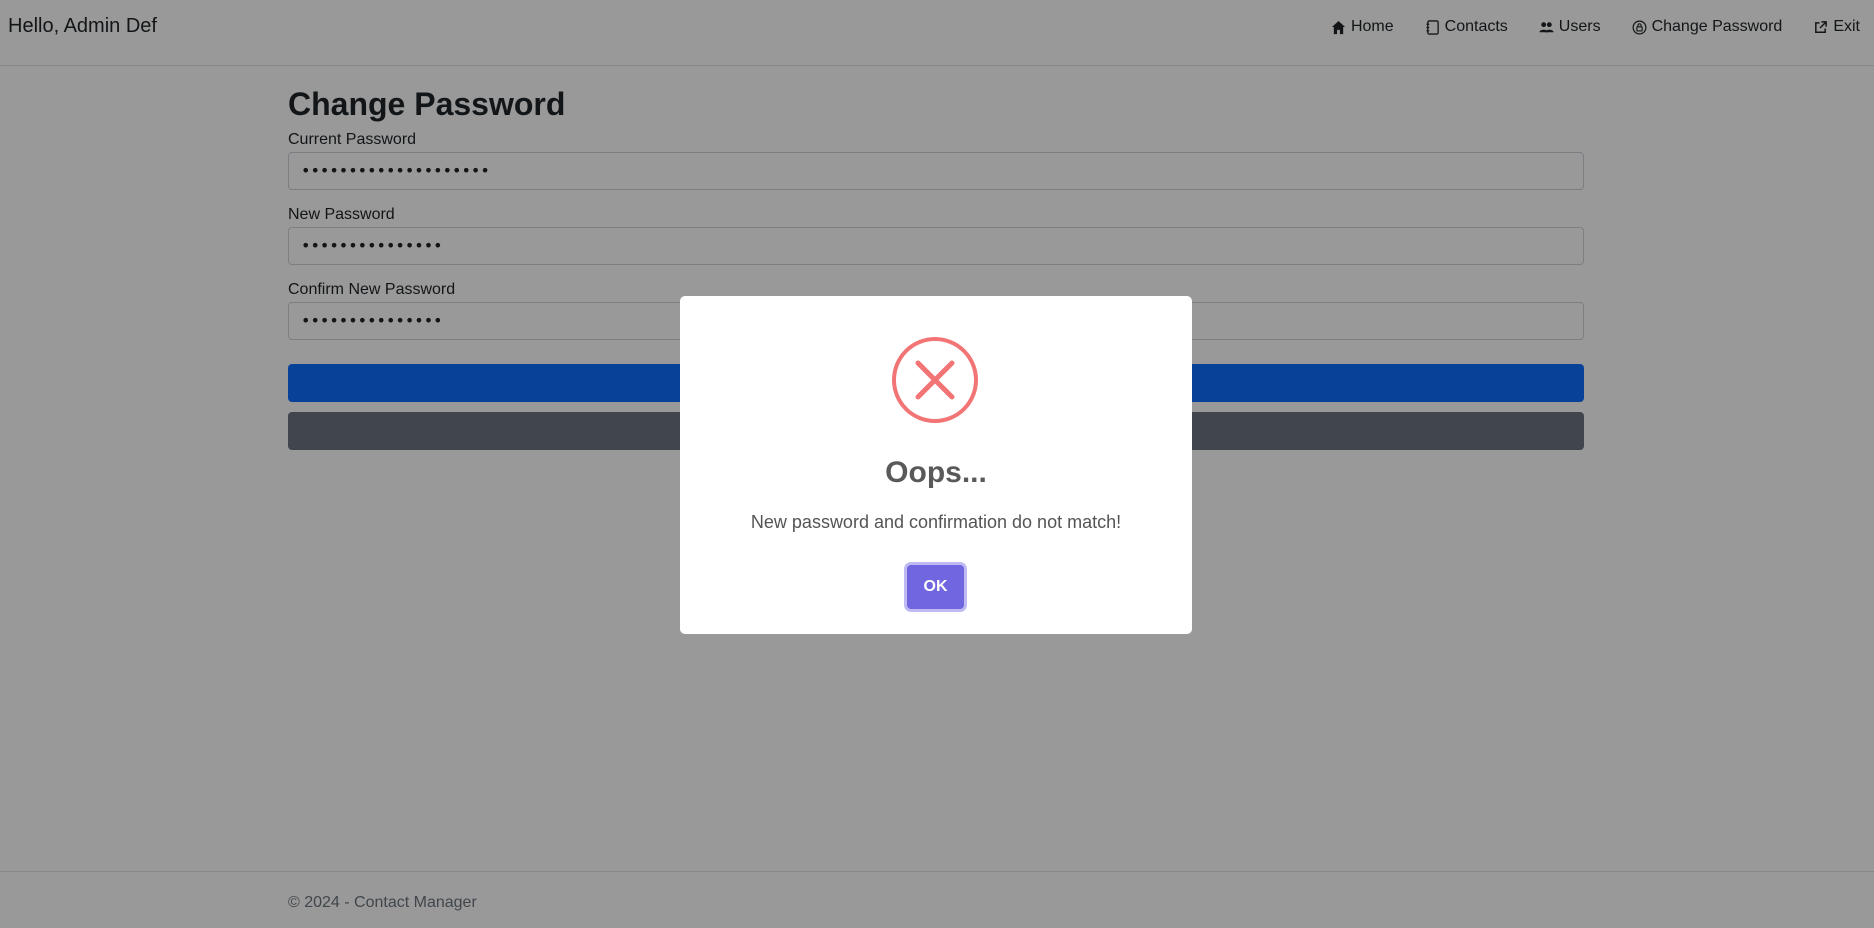  I want to click on ok-button: OK, so click(935, 587).